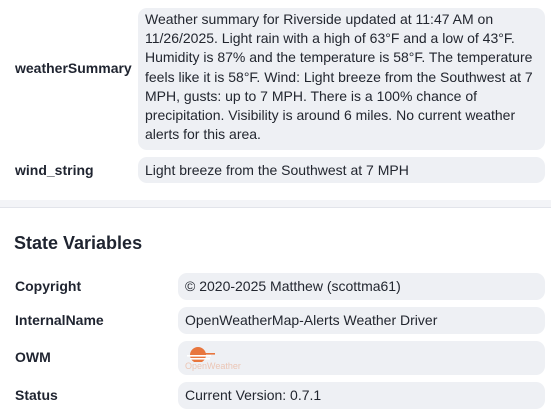  I want to click on status-label: Status, so click(36, 395).